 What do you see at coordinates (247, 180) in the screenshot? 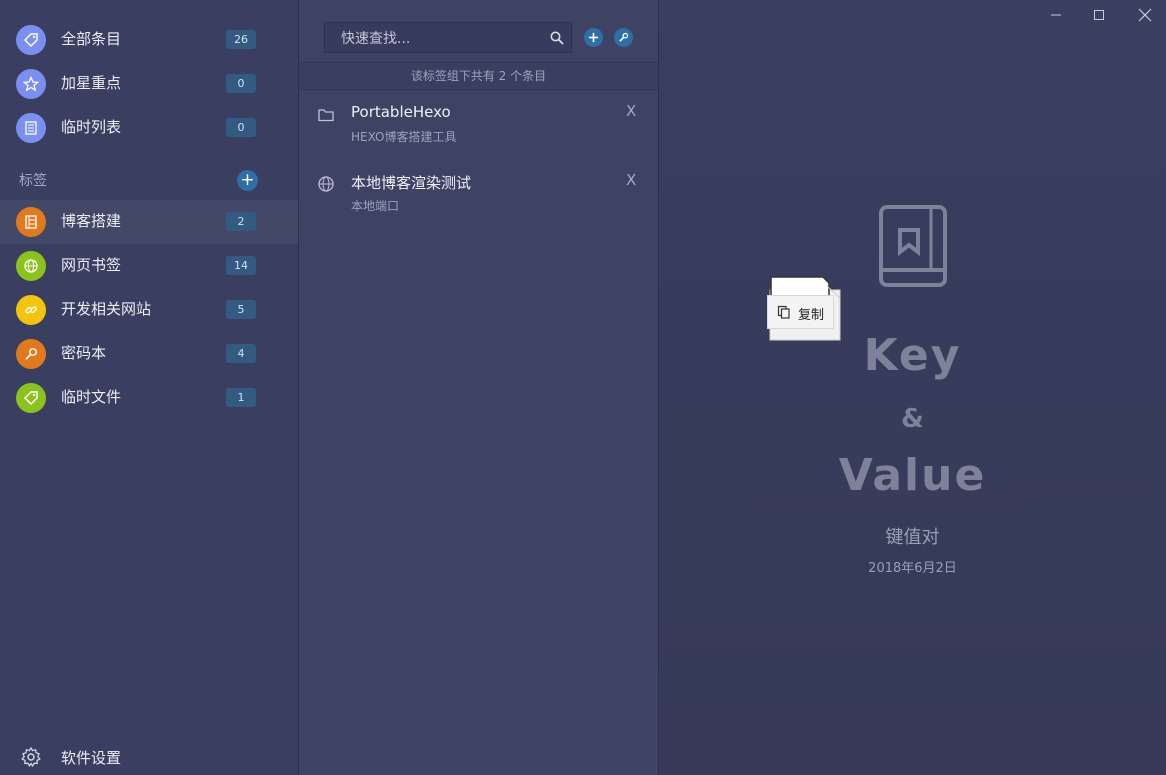
I see `add-tag-button: +` at bounding box center [247, 180].